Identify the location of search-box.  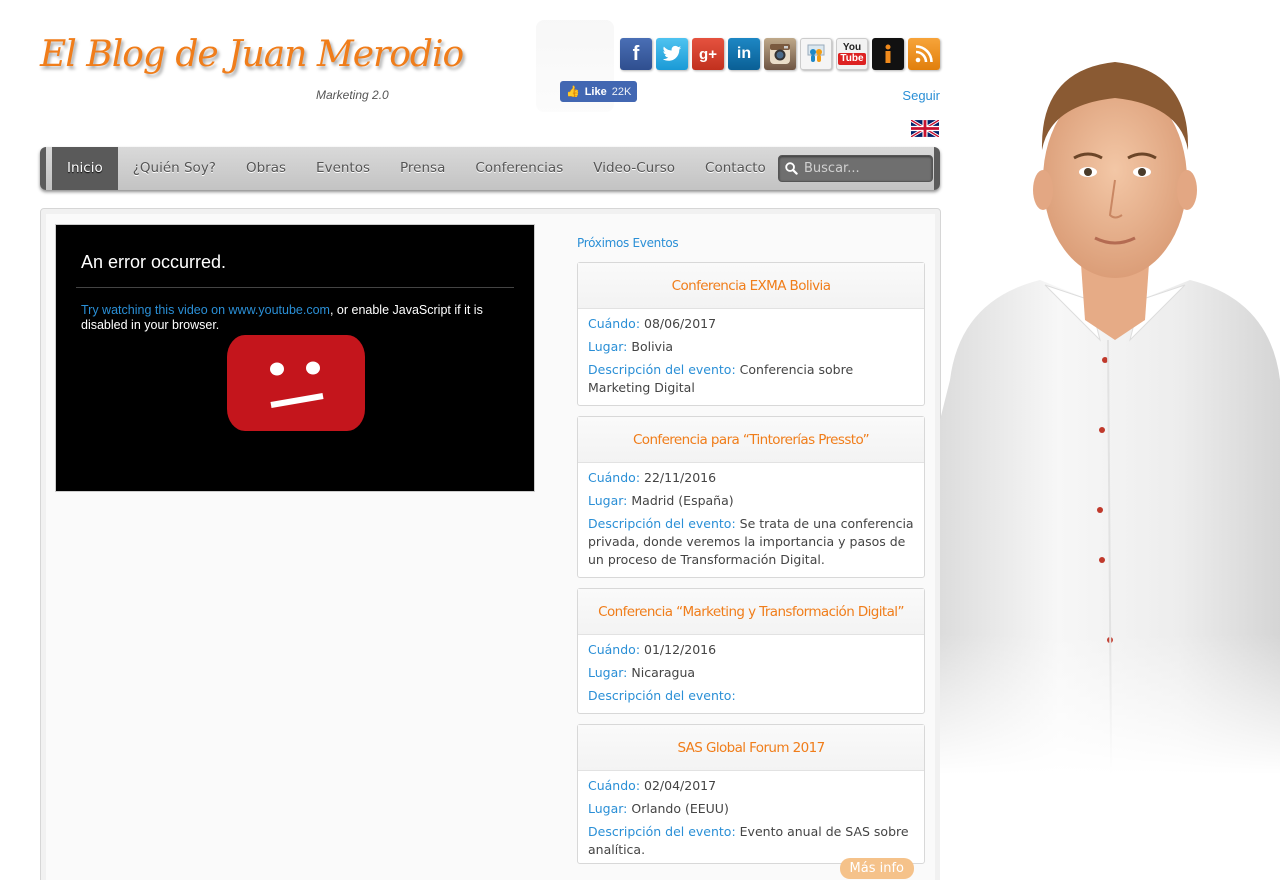
(855, 168).